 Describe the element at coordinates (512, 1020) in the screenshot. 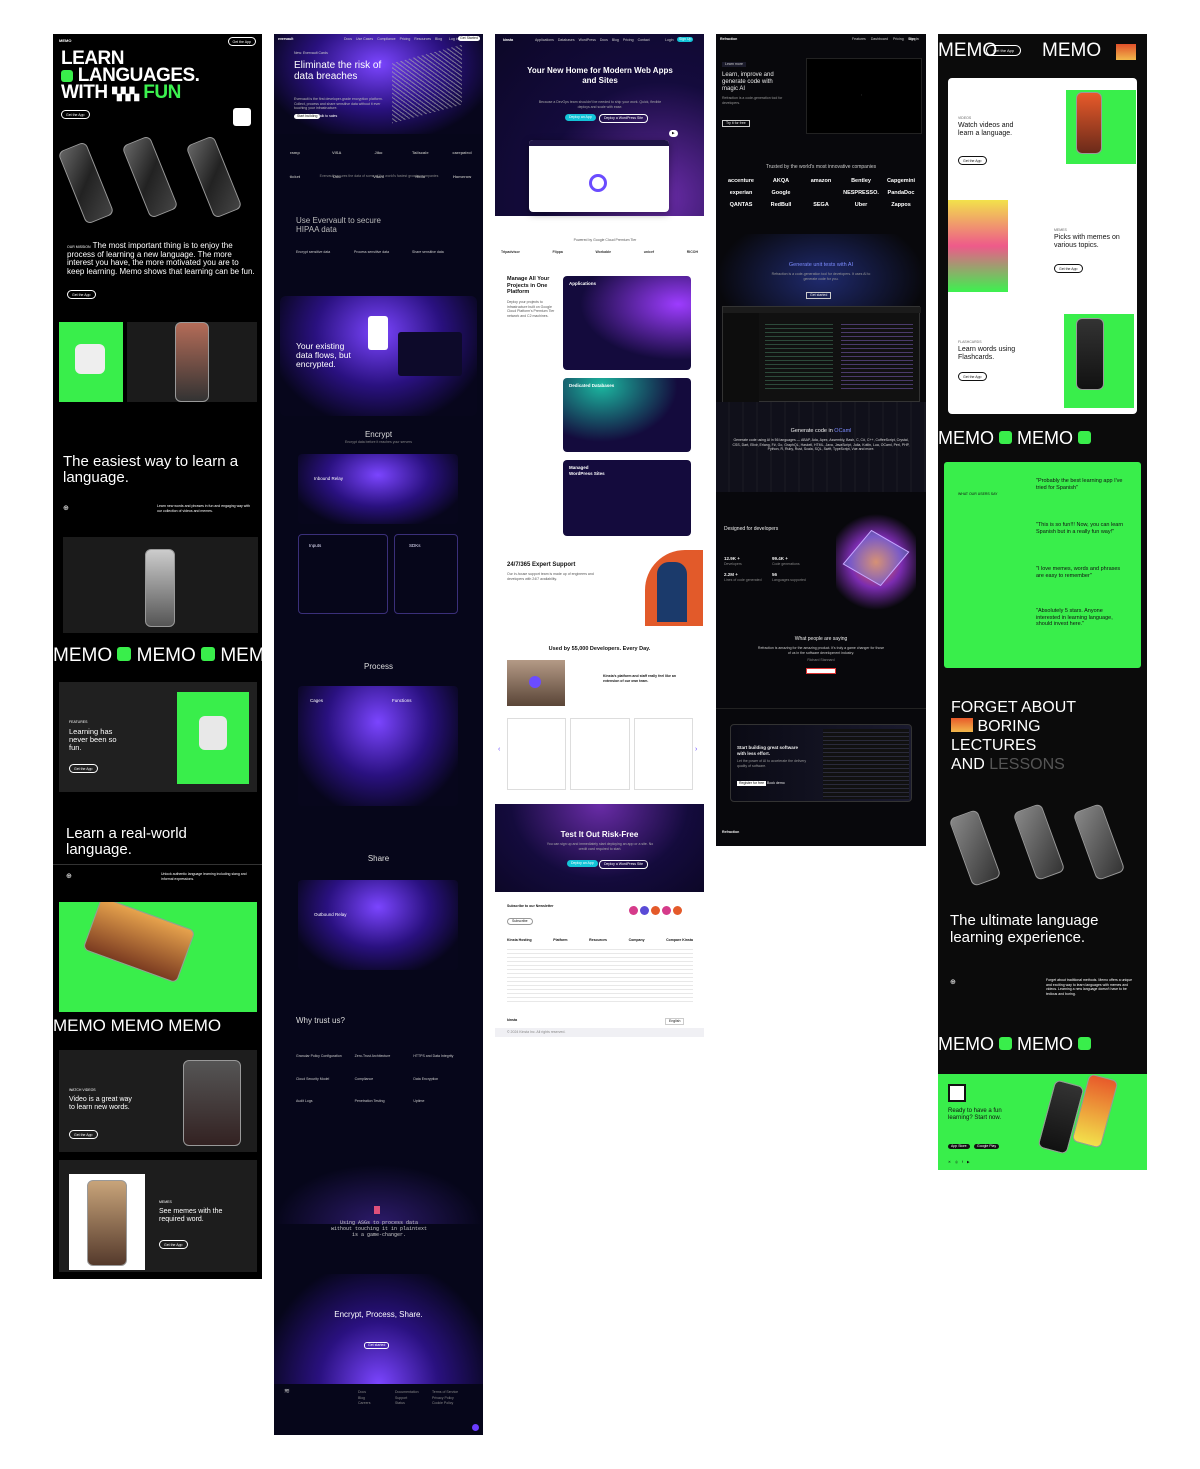

I see `footer-logo: kinsta` at that location.